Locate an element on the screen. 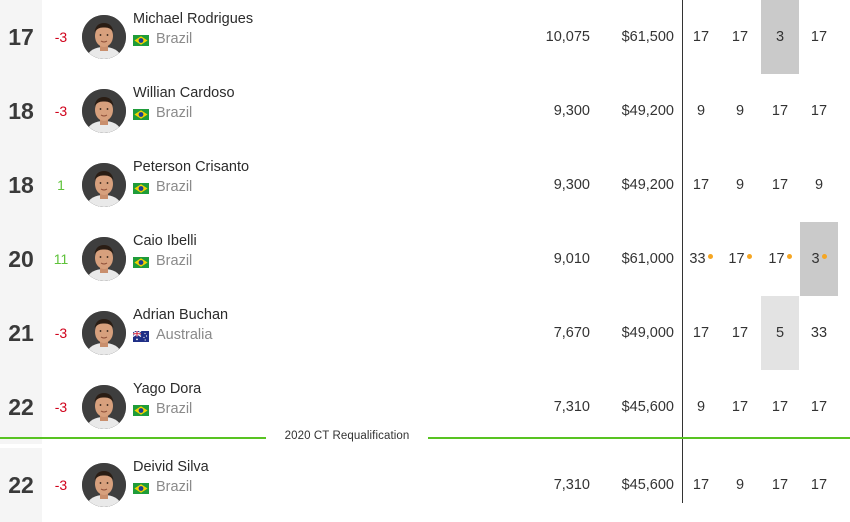 Image resolution: width=850 pixels, height=522 pixels. event-result: 5 is located at coordinates (780, 333).